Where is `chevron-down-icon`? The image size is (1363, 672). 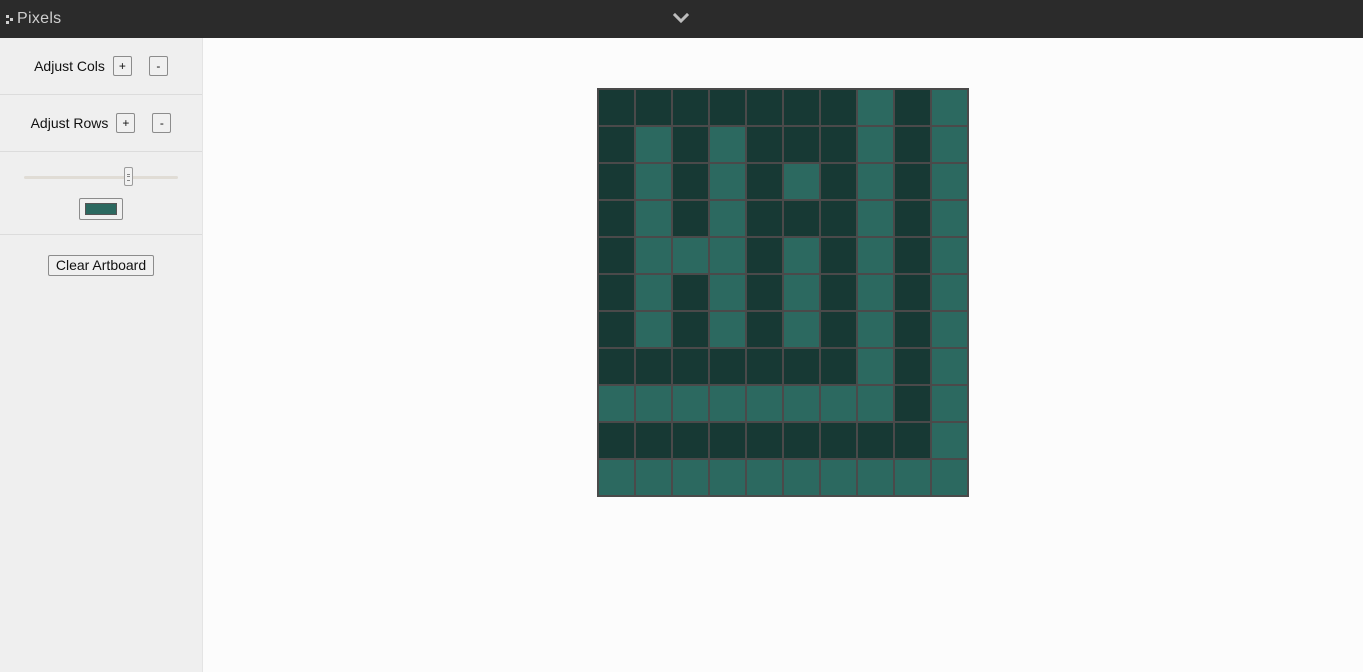 chevron-down-icon is located at coordinates (681, 19).